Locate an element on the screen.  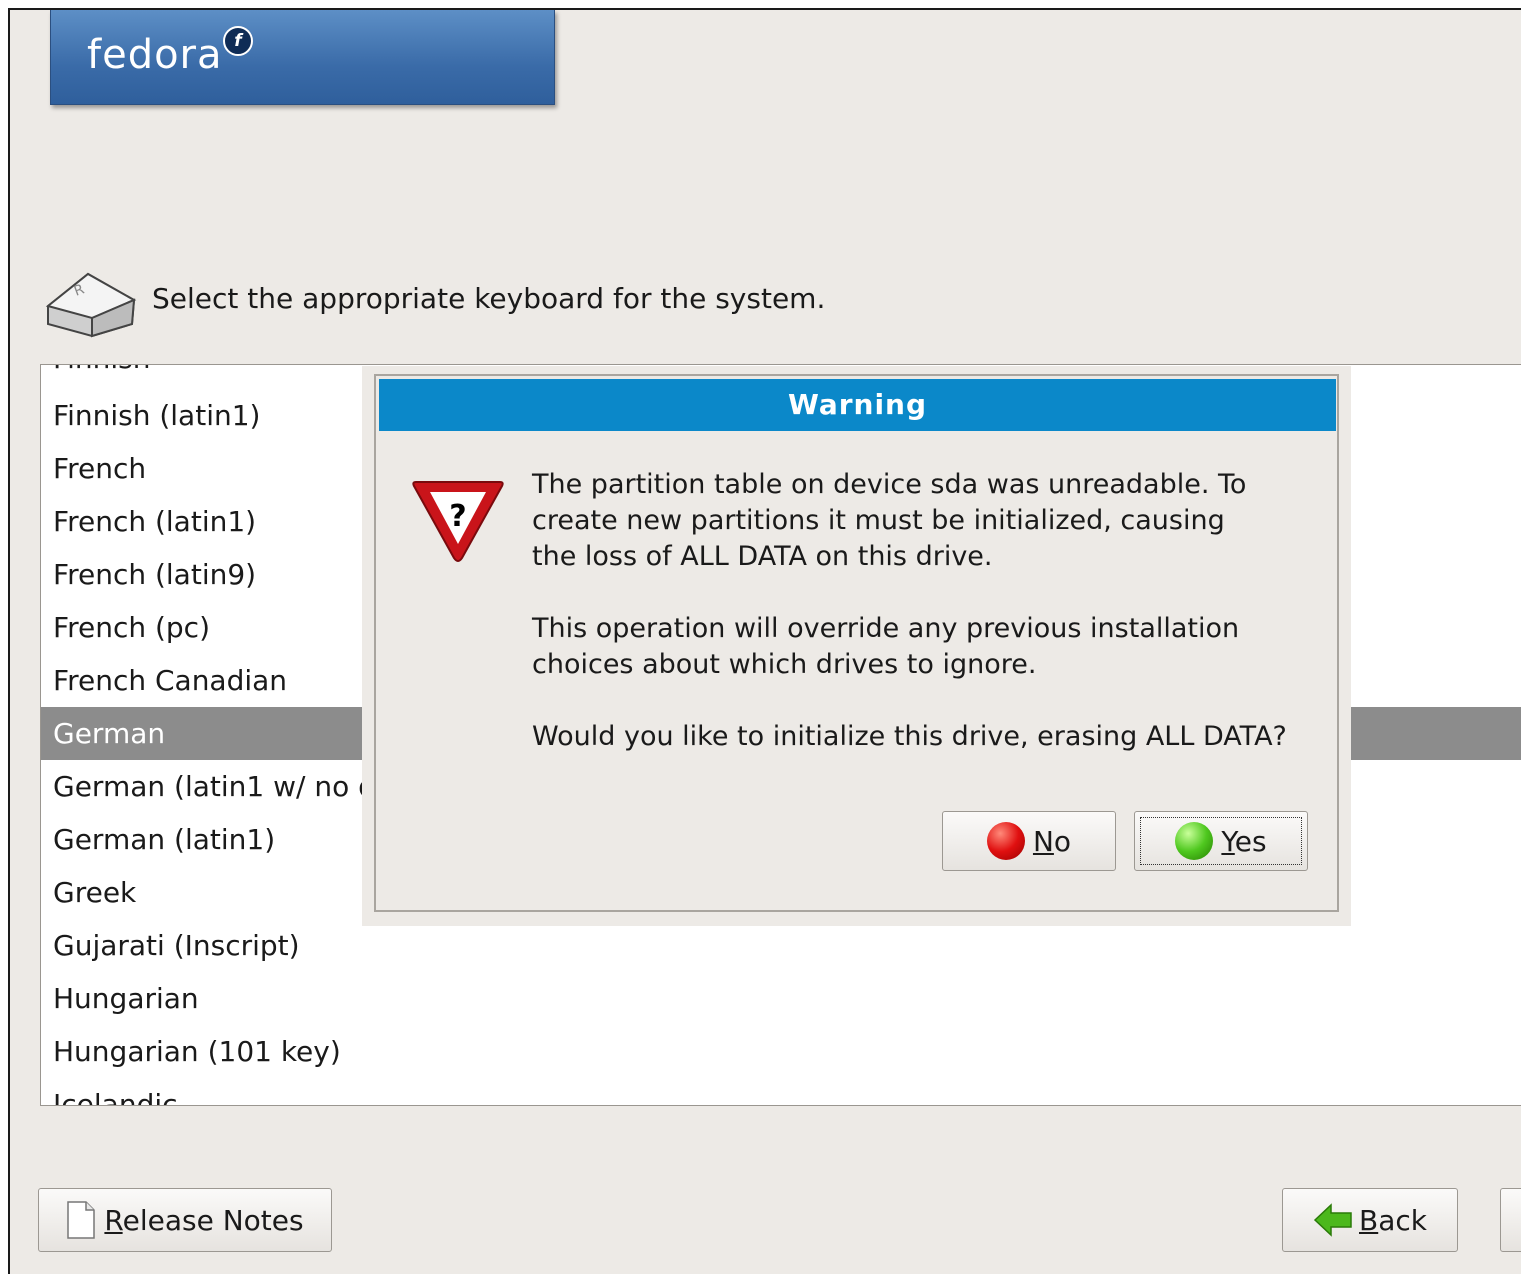
left-arrow-icon is located at coordinates (1332, 1220).